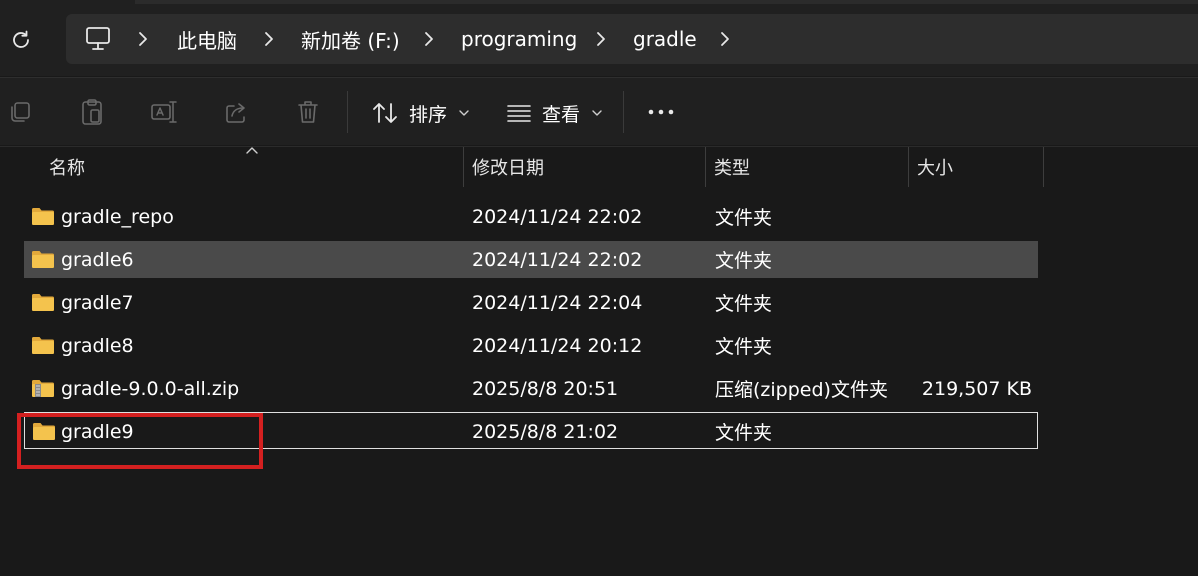 The width and height of the screenshot is (1198, 576). Describe the element at coordinates (599, 167) in the screenshot. I see `column-header: 名称 修改日期 类型 大小` at that location.